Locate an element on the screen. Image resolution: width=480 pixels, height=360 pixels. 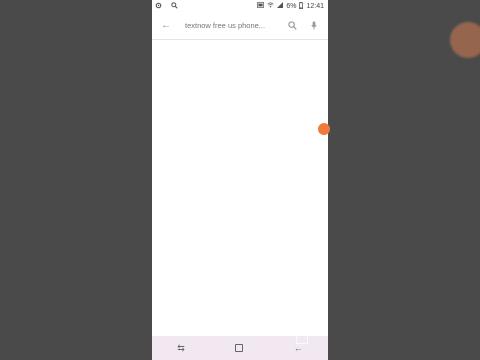
clock: 12:41 is located at coordinates (315, 6).